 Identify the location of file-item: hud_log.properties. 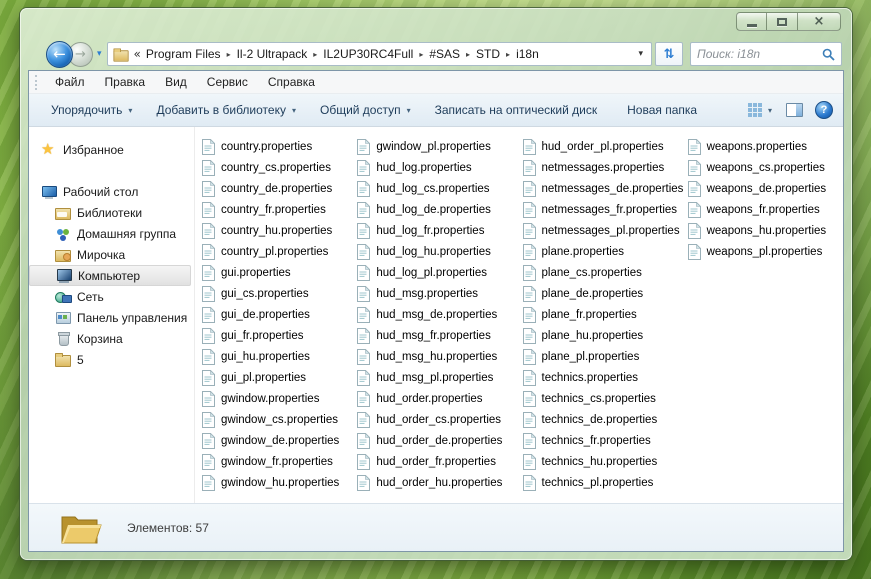
(439, 167).